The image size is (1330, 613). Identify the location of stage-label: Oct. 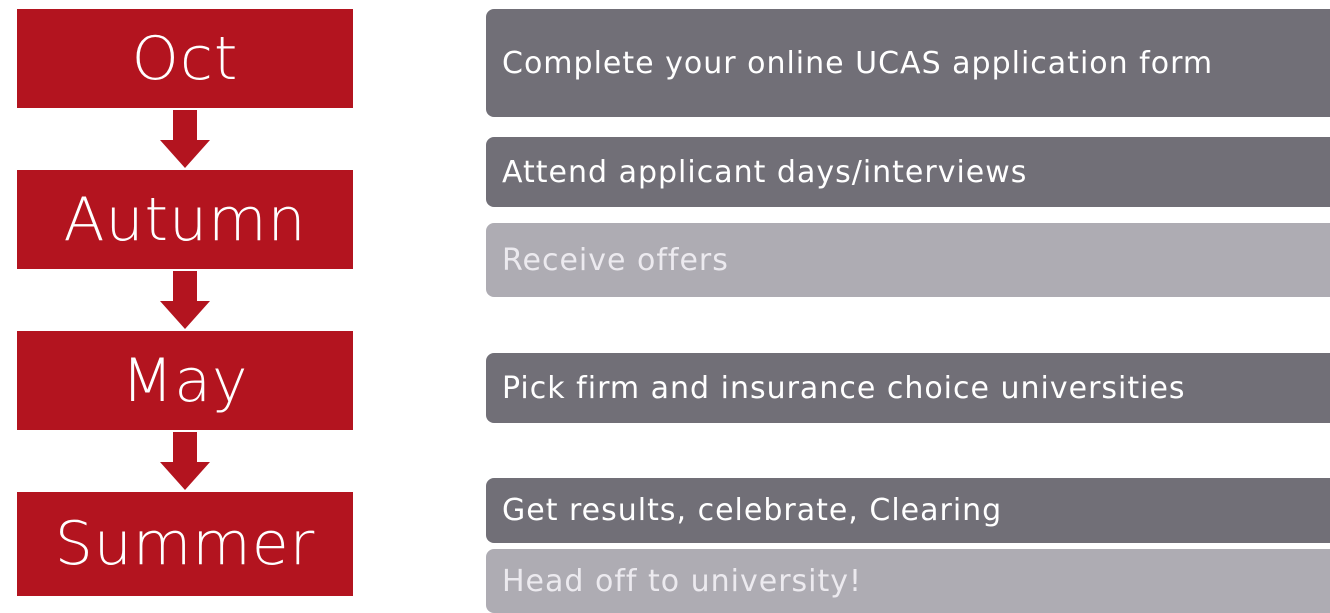
(185, 58).